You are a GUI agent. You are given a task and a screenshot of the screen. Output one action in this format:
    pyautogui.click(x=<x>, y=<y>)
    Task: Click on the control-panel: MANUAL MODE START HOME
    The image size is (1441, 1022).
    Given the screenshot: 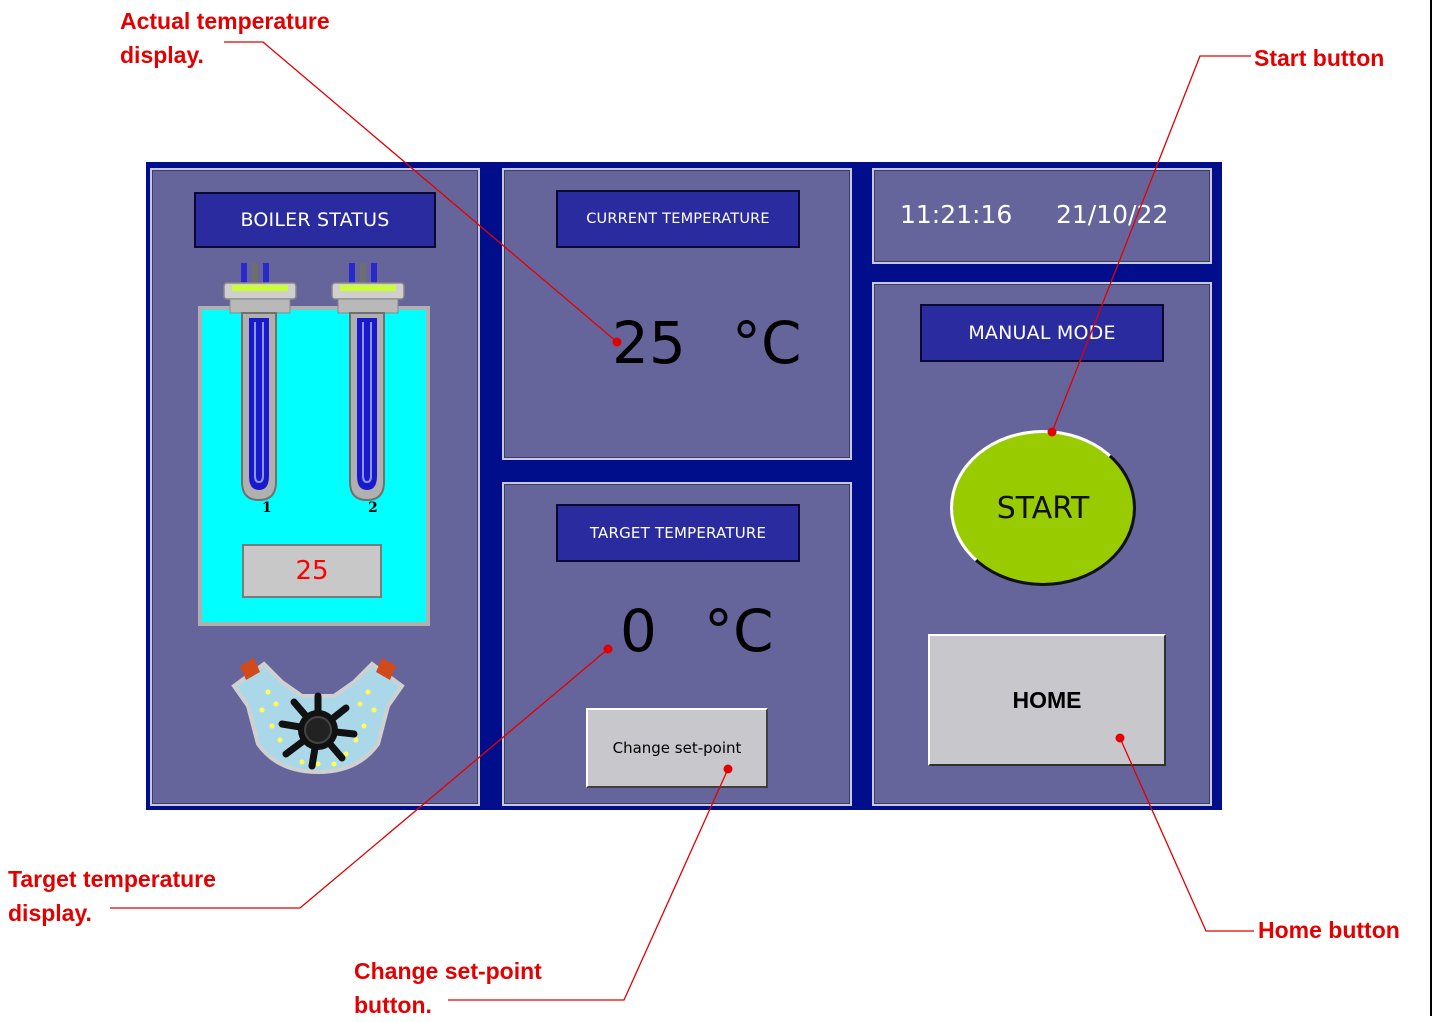 What is the action you would take?
    pyautogui.click(x=1042, y=544)
    